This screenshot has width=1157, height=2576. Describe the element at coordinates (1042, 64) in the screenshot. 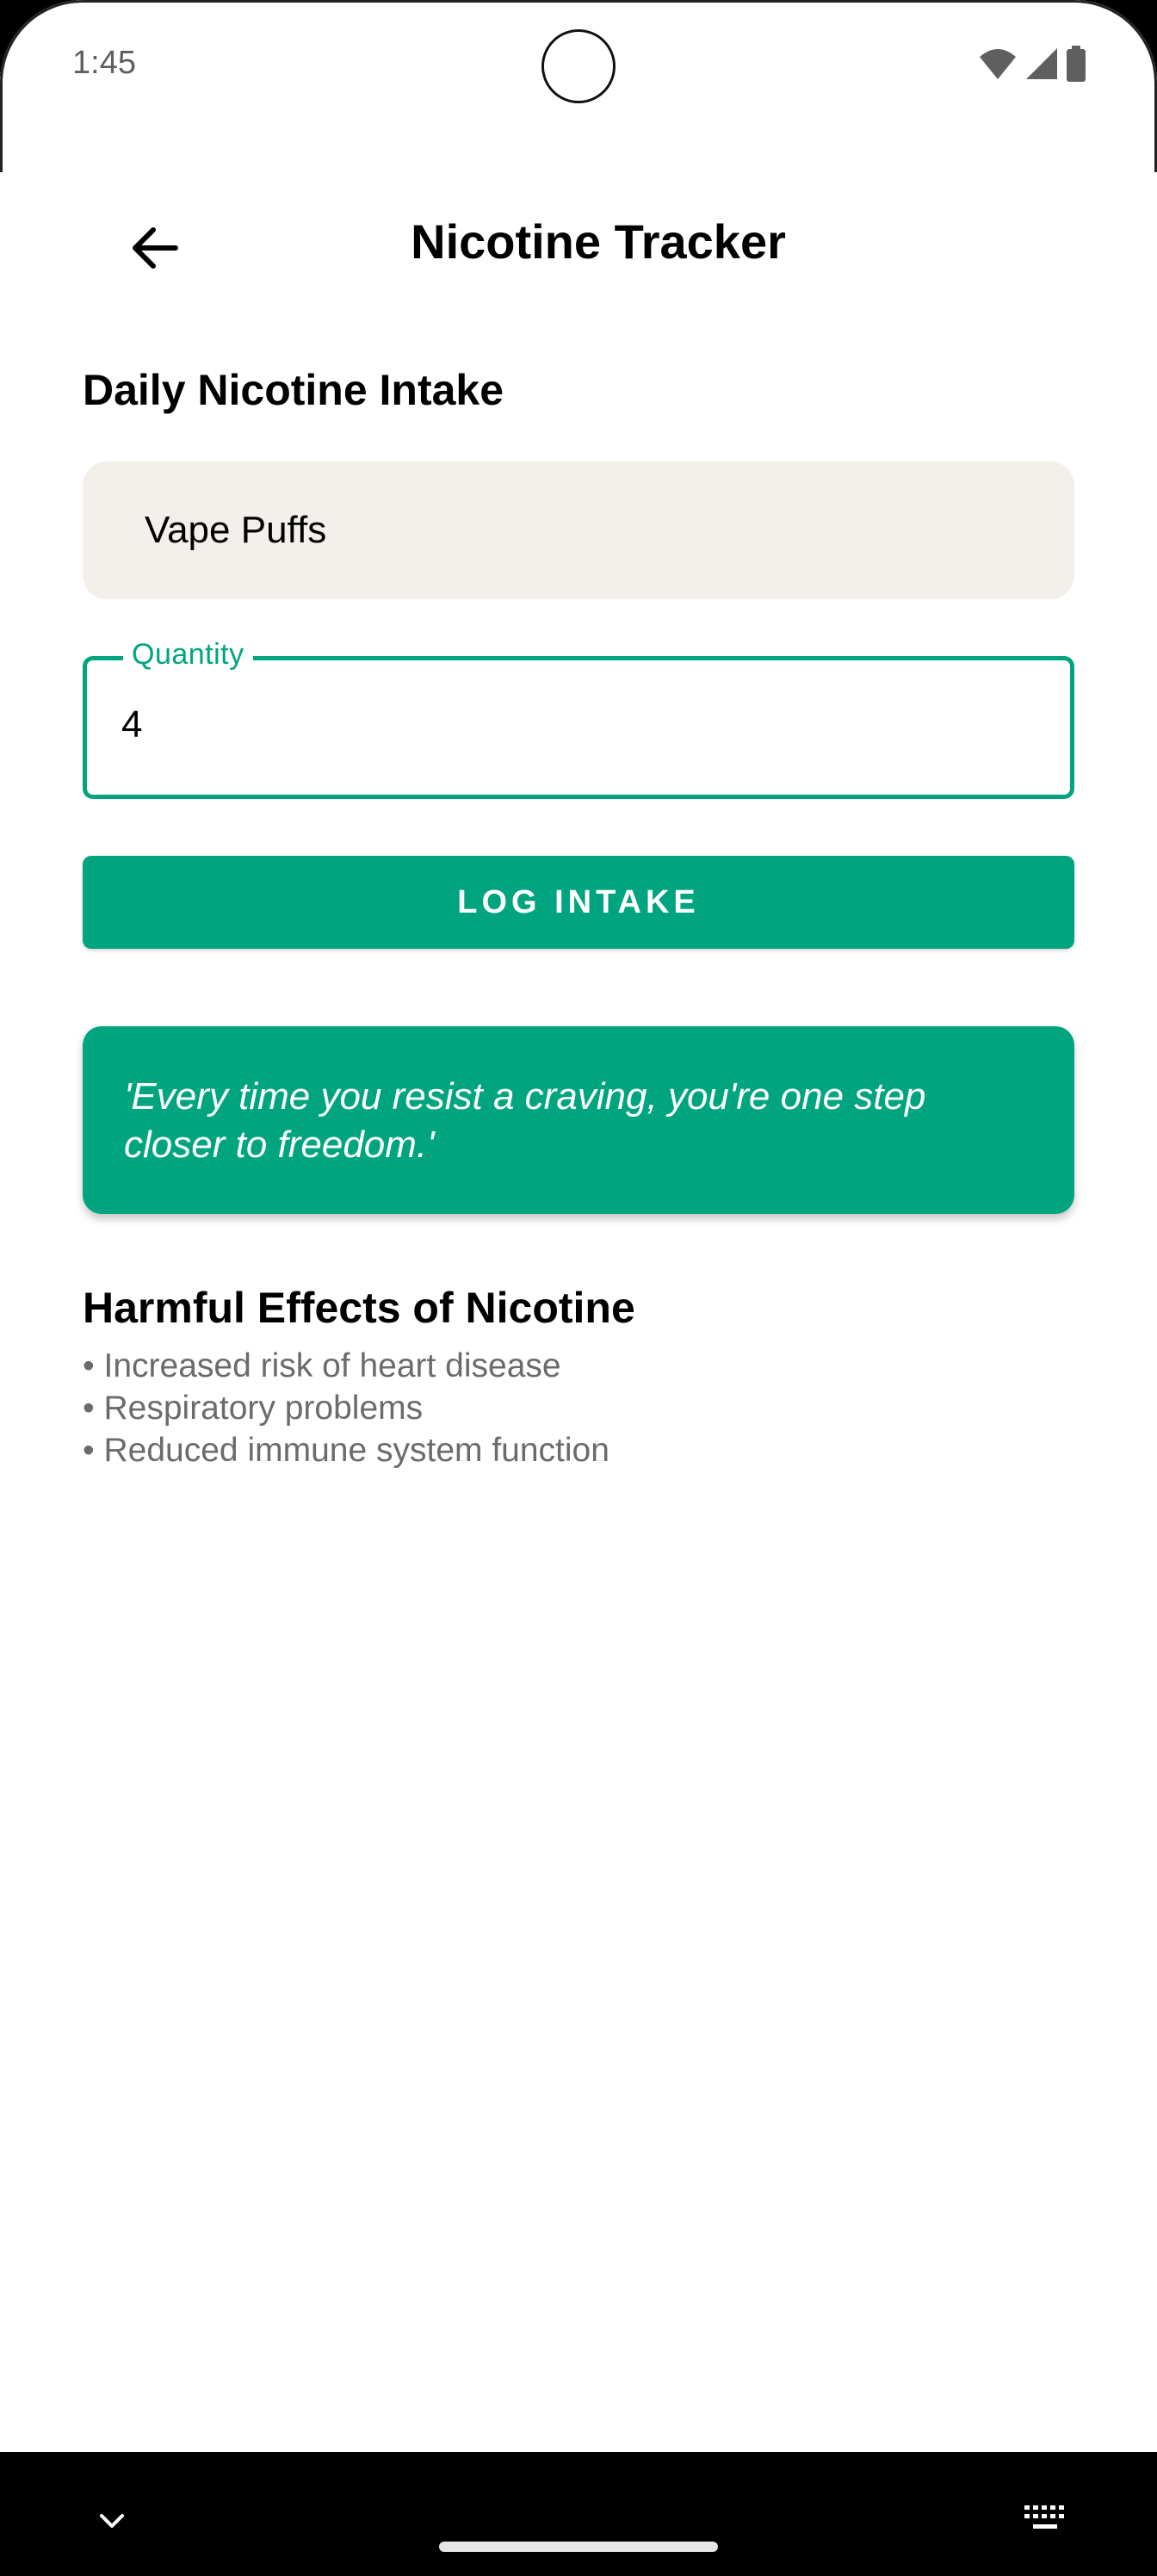

I see `cellular-signal-icon` at that location.